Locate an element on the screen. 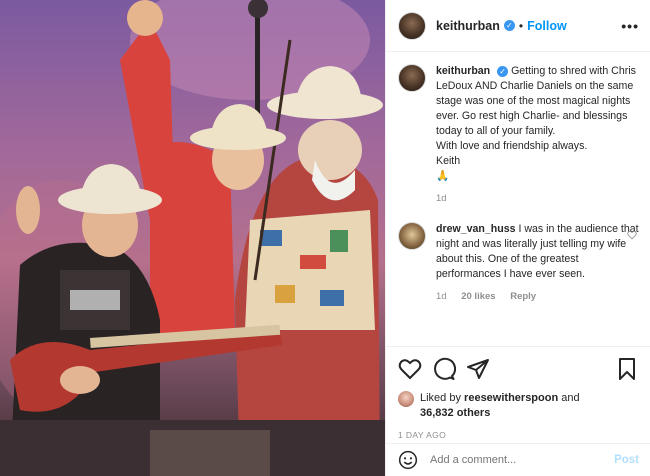 Image resolution: width=650 pixels, height=476 pixels. caption-meta: 1d is located at coordinates (537, 198).